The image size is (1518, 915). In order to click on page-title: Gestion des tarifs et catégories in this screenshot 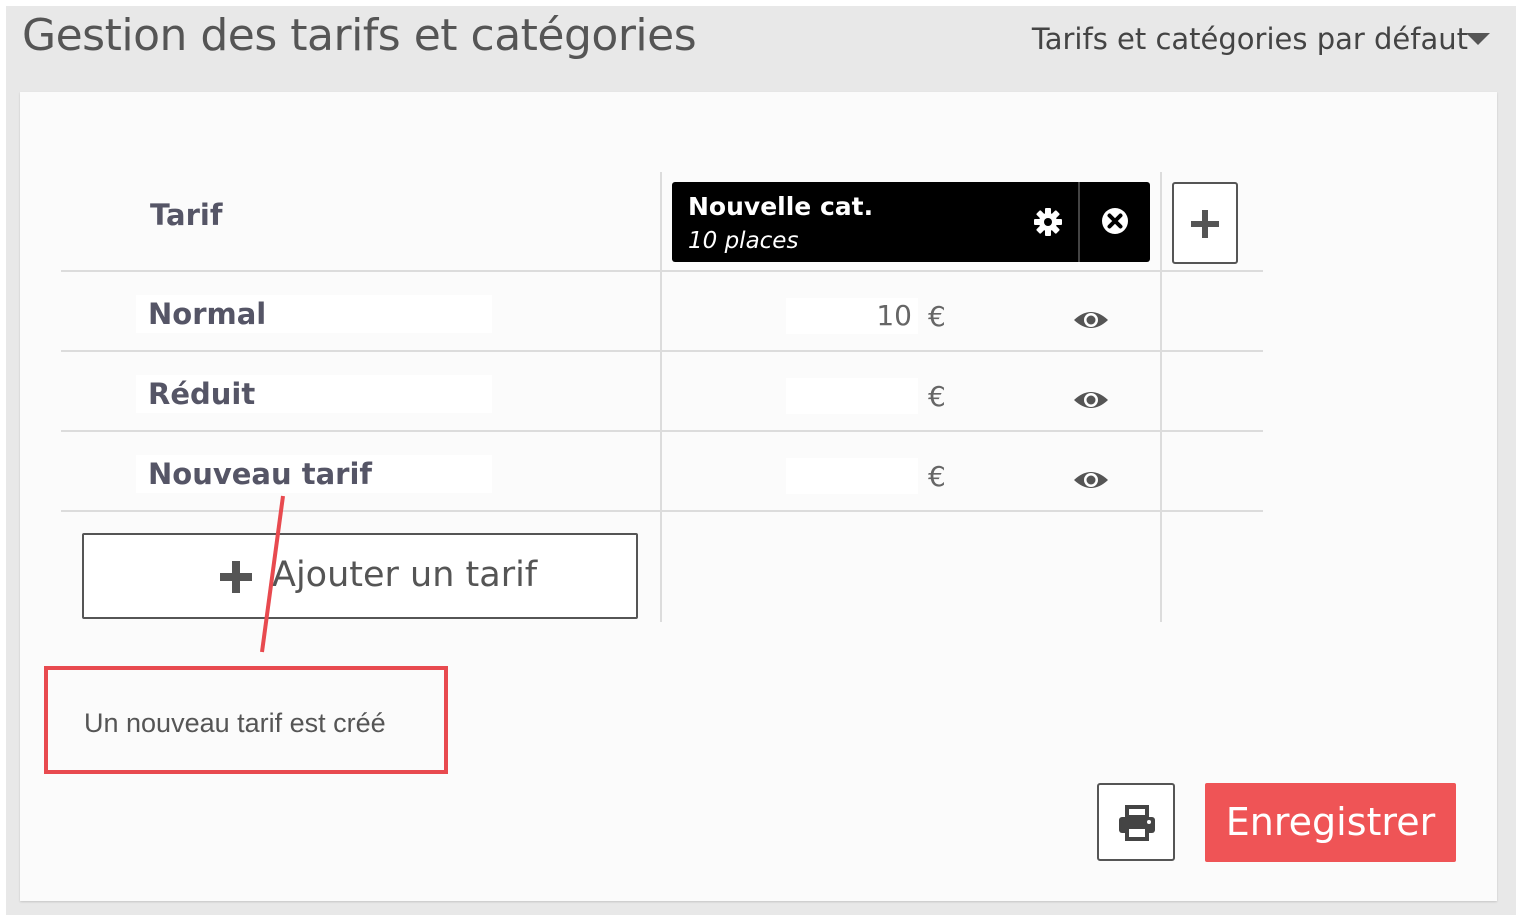, I will do `click(359, 35)`.